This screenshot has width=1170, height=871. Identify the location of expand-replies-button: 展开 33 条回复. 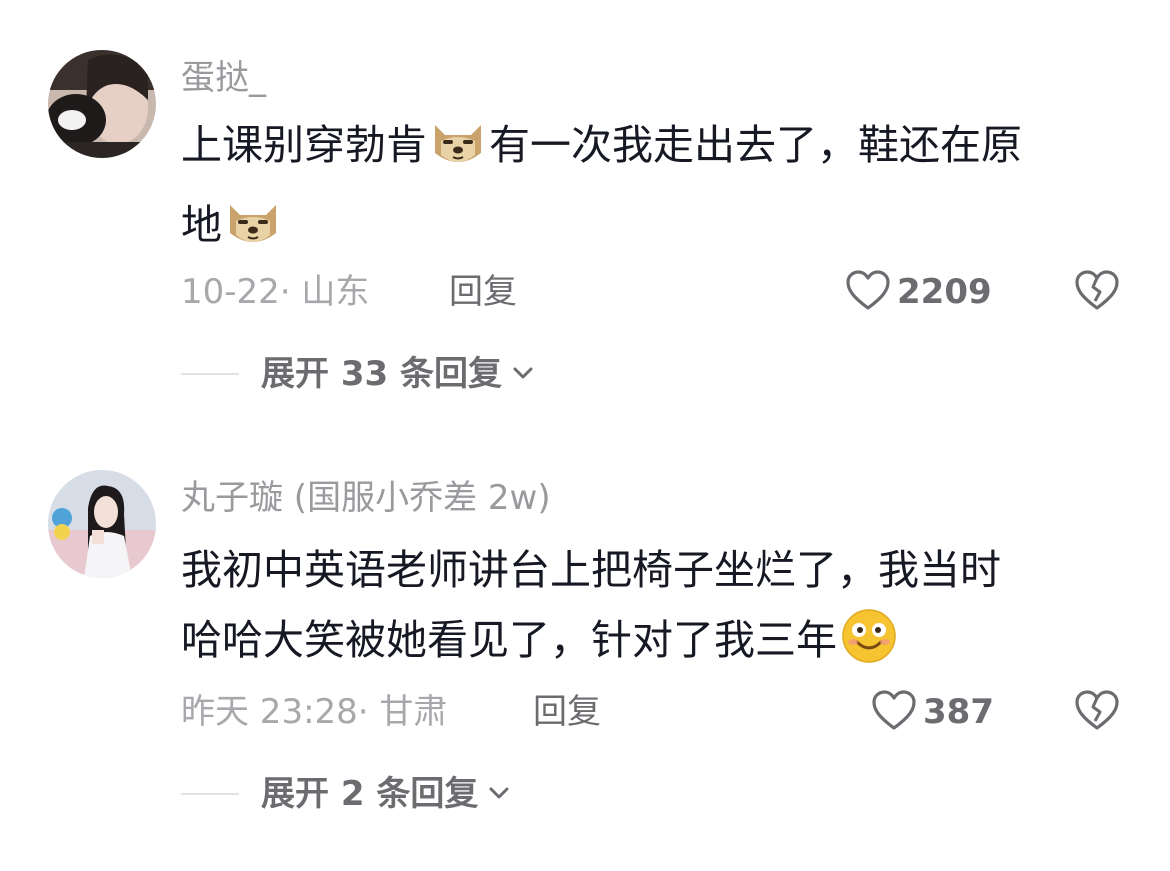
(357, 374).